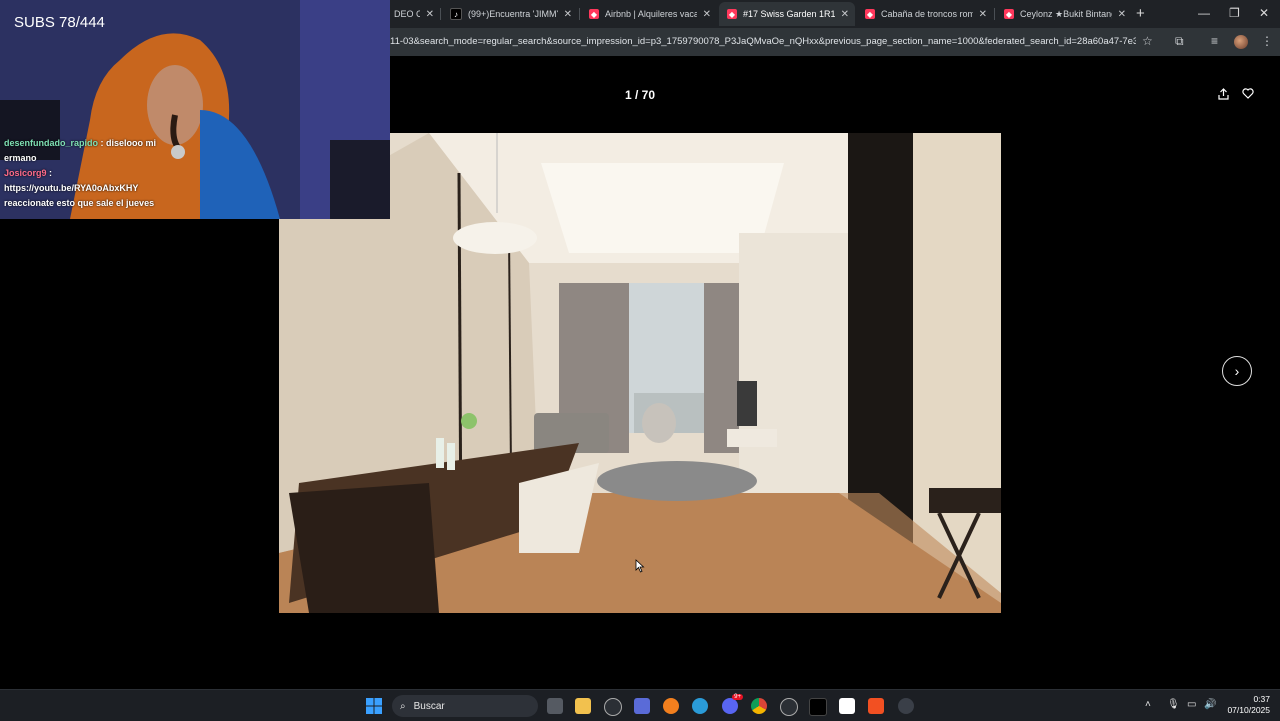 The width and height of the screenshot is (1280, 721). What do you see at coordinates (407, 14) in the screenshot?
I see `tab-title: DEO C` at bounding box center [407, 14].